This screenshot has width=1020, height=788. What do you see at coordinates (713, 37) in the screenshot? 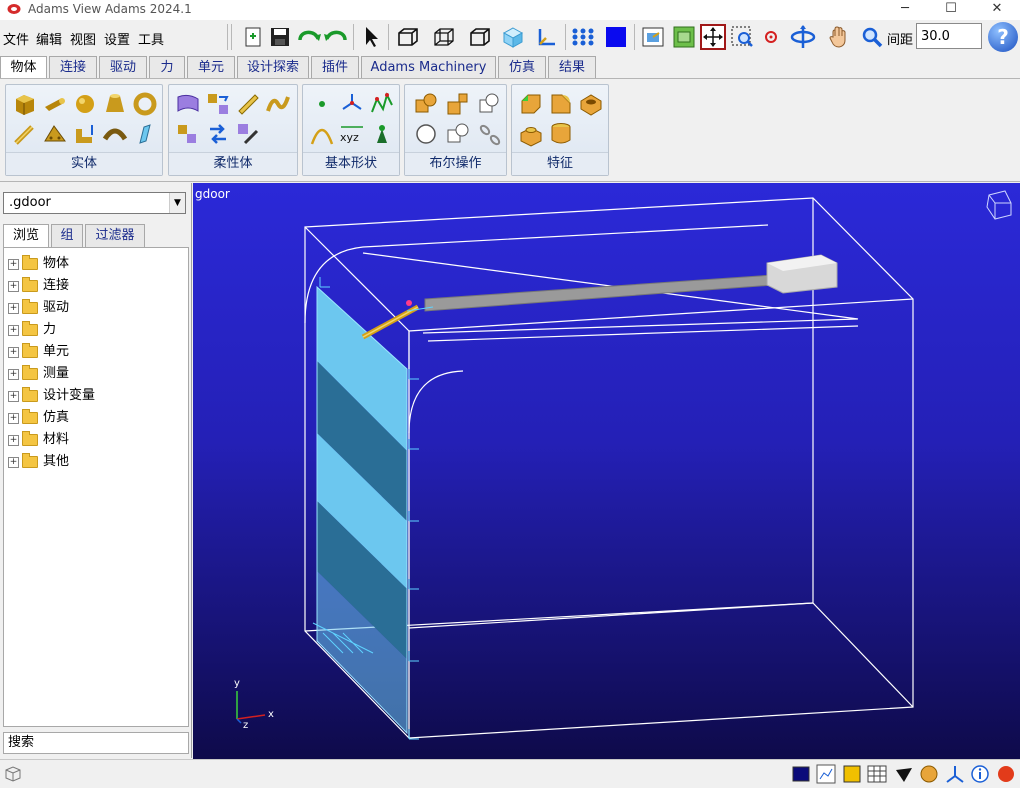
I see `zoom-fit-button` at bounding box center [713, 37].